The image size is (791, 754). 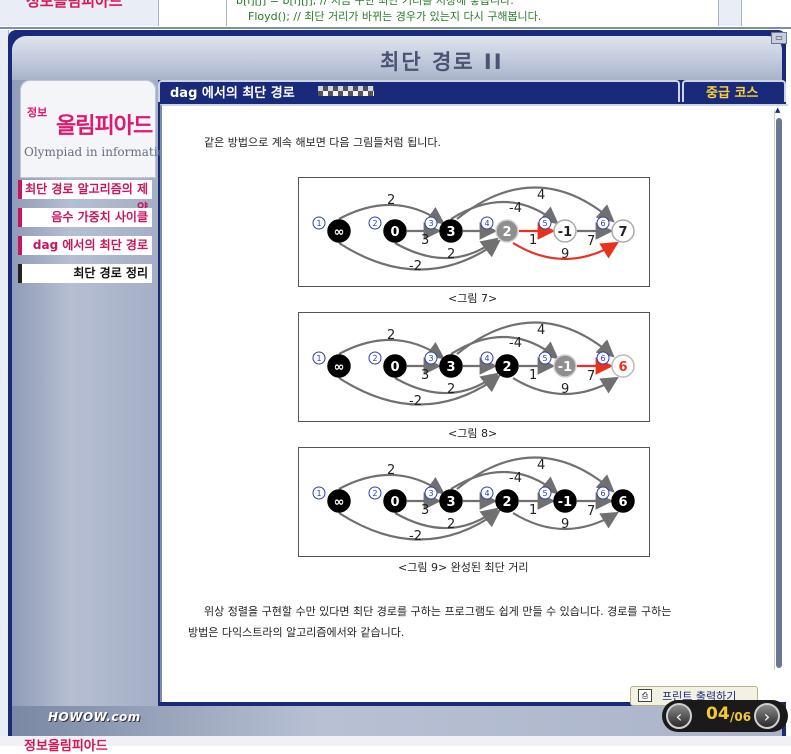 I want to click on total-page-number: /06, so click(x=741, y=717).